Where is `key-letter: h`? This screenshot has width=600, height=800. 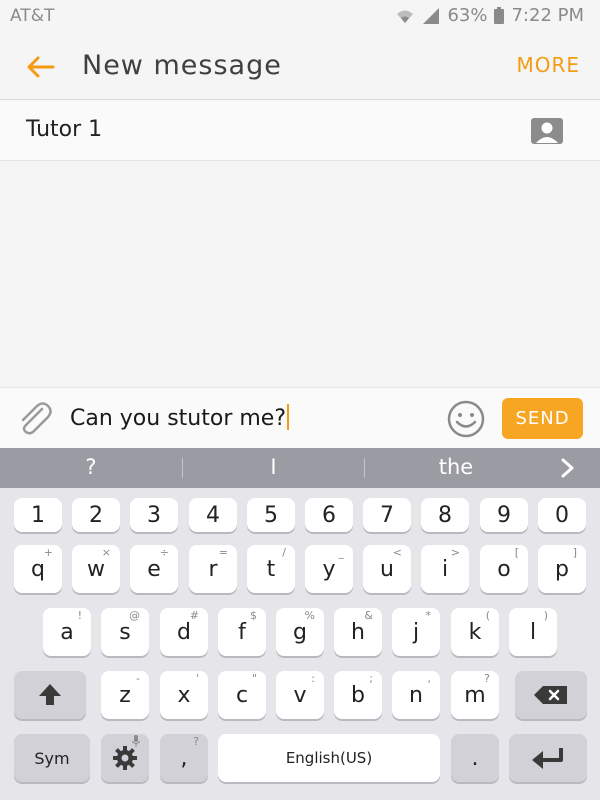
key-letter: h is located at coordinates (358, 632).